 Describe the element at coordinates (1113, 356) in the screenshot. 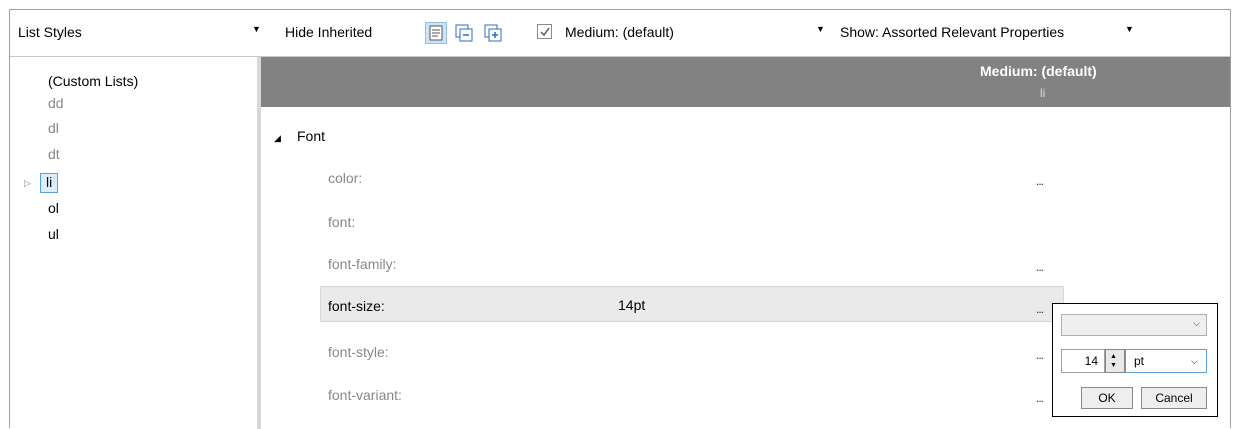

I see `spin-up-icon: ▲` at that location.